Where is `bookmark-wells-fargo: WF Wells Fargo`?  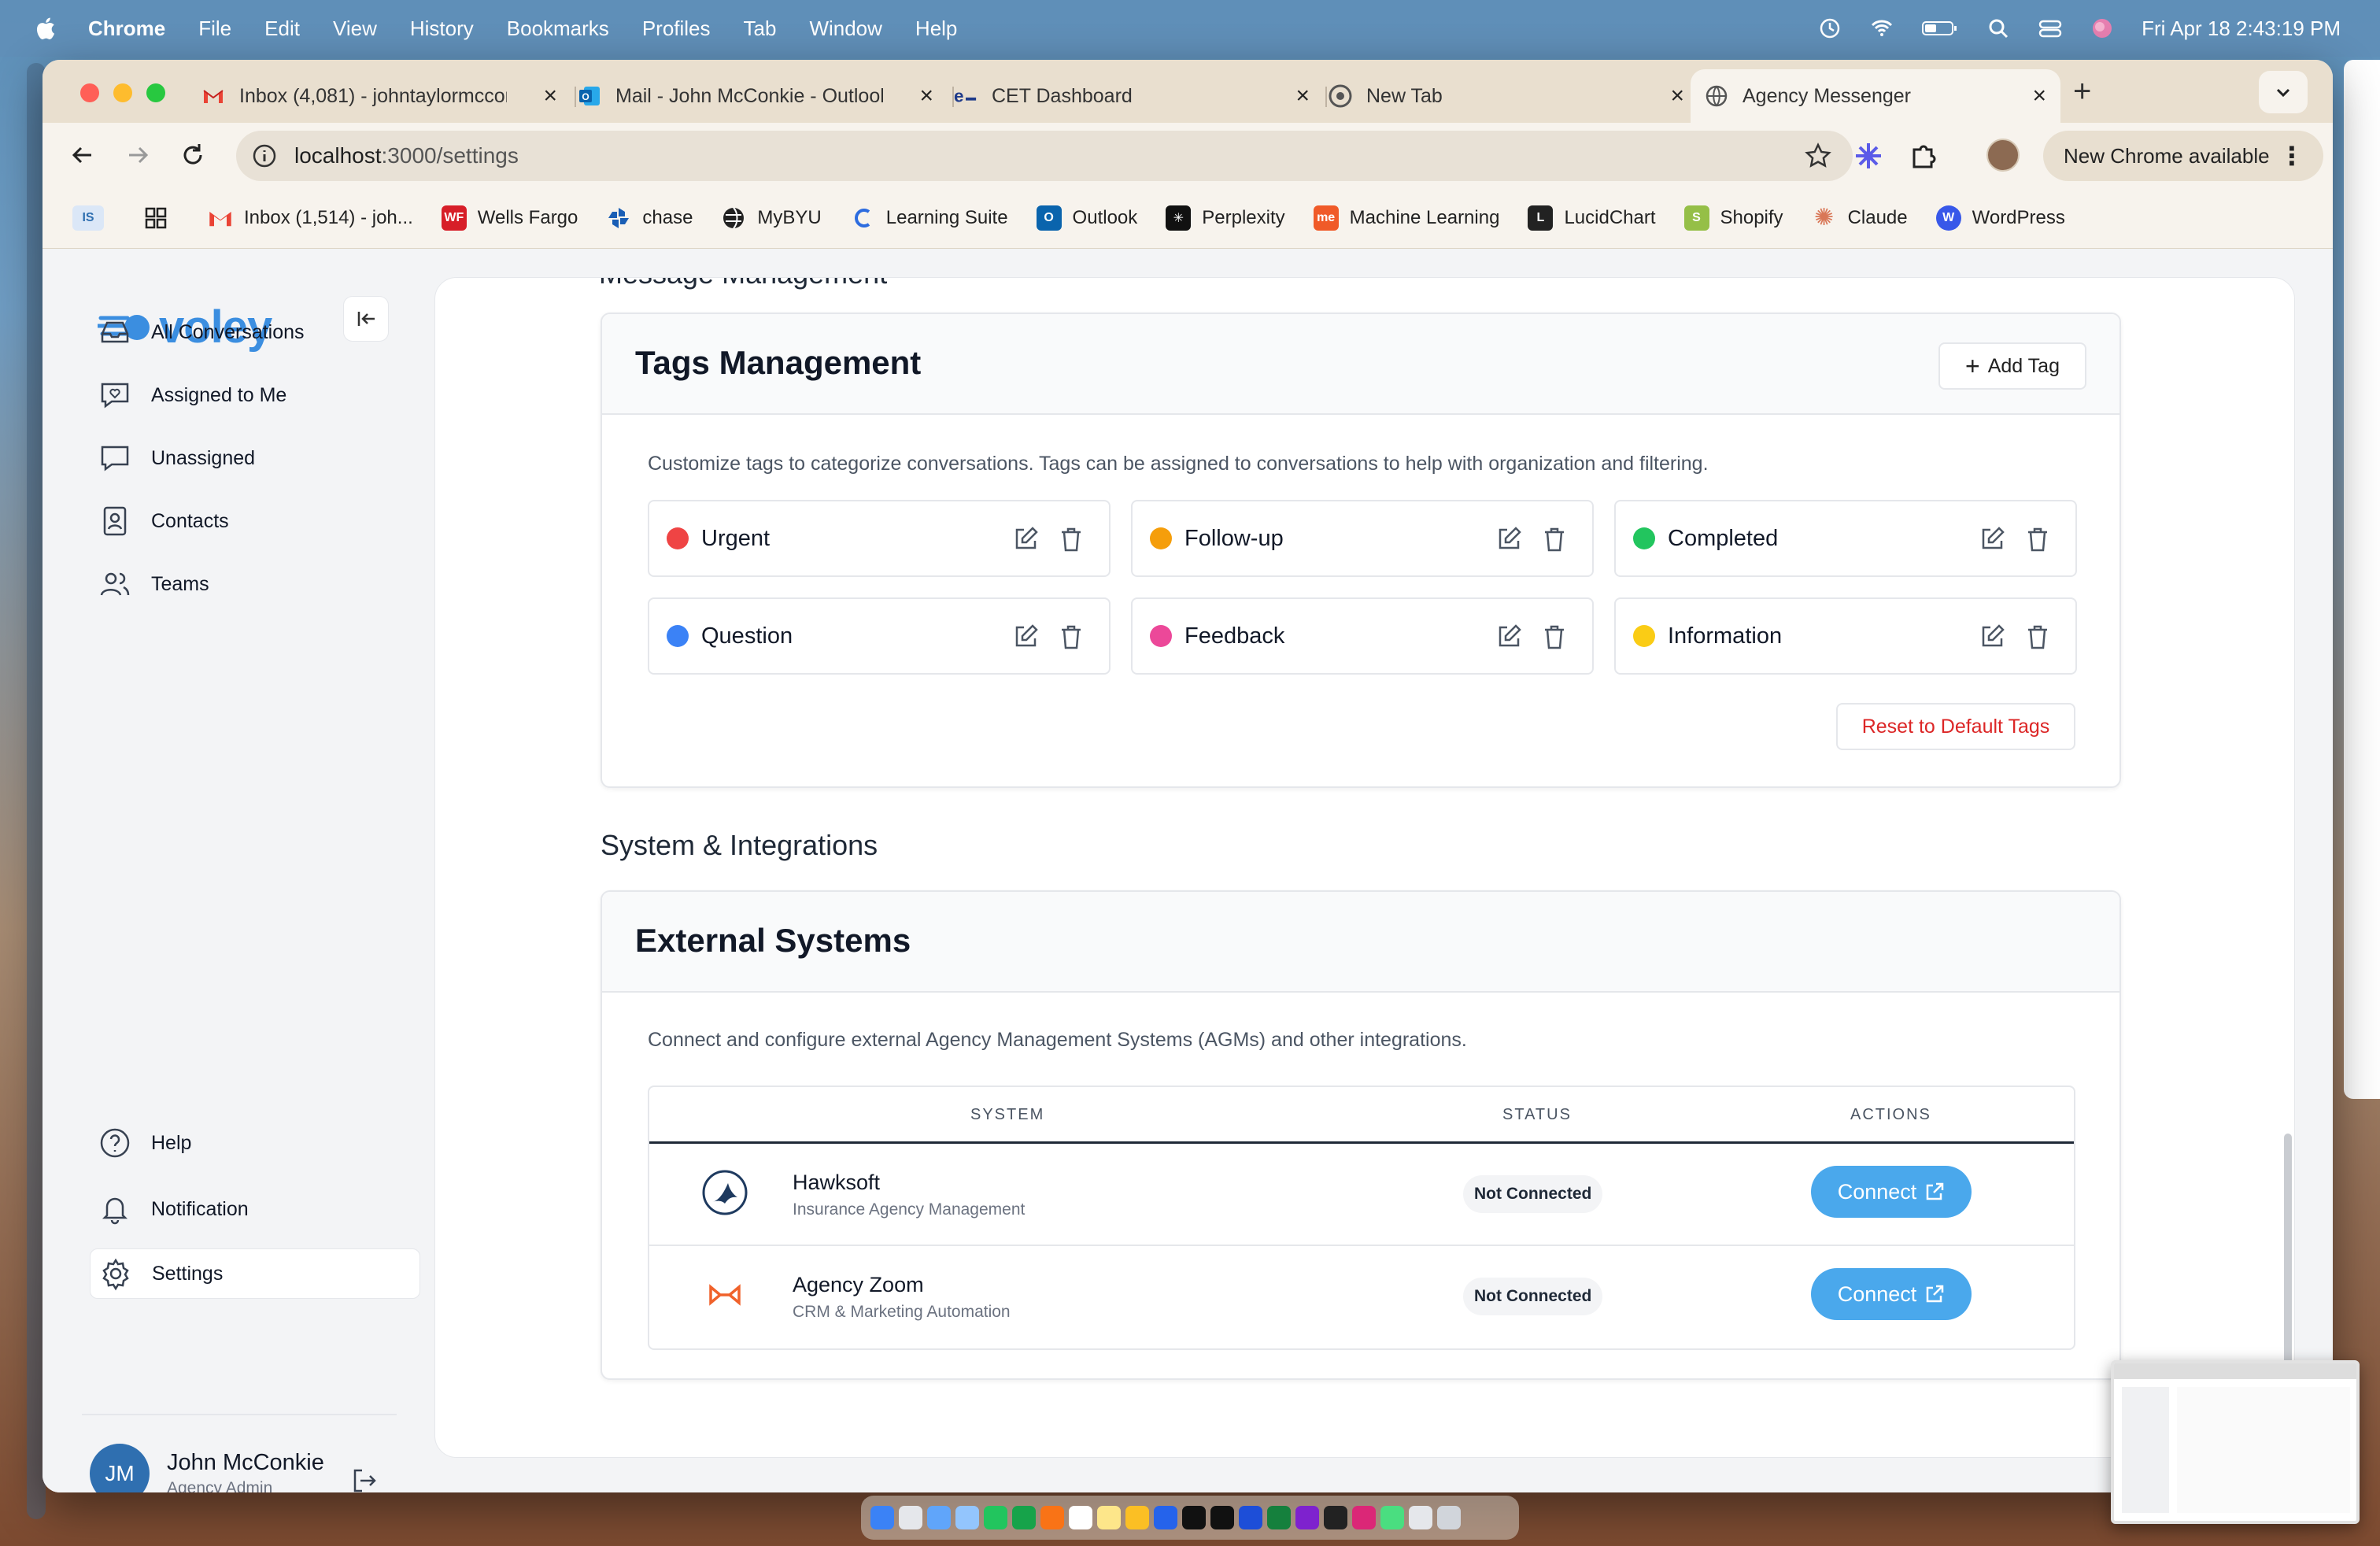
bookmark-wells-fargo: WF Wells Fargo is located at coordinates (510, 218).